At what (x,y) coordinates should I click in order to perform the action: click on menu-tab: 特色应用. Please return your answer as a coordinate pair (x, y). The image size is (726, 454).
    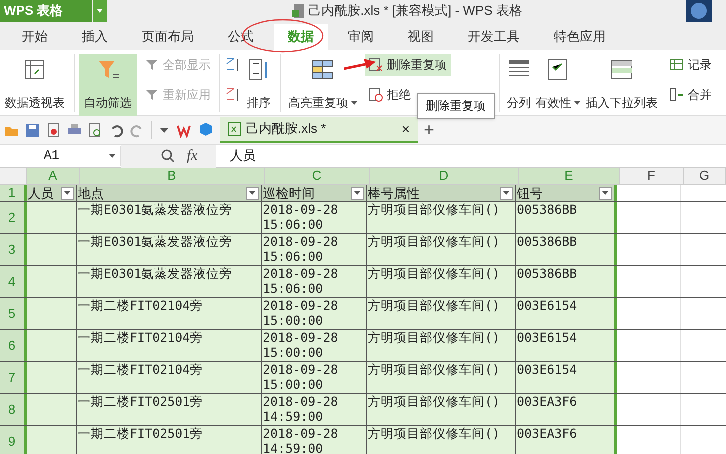
    Looking at the image, I should click on (580, 37).